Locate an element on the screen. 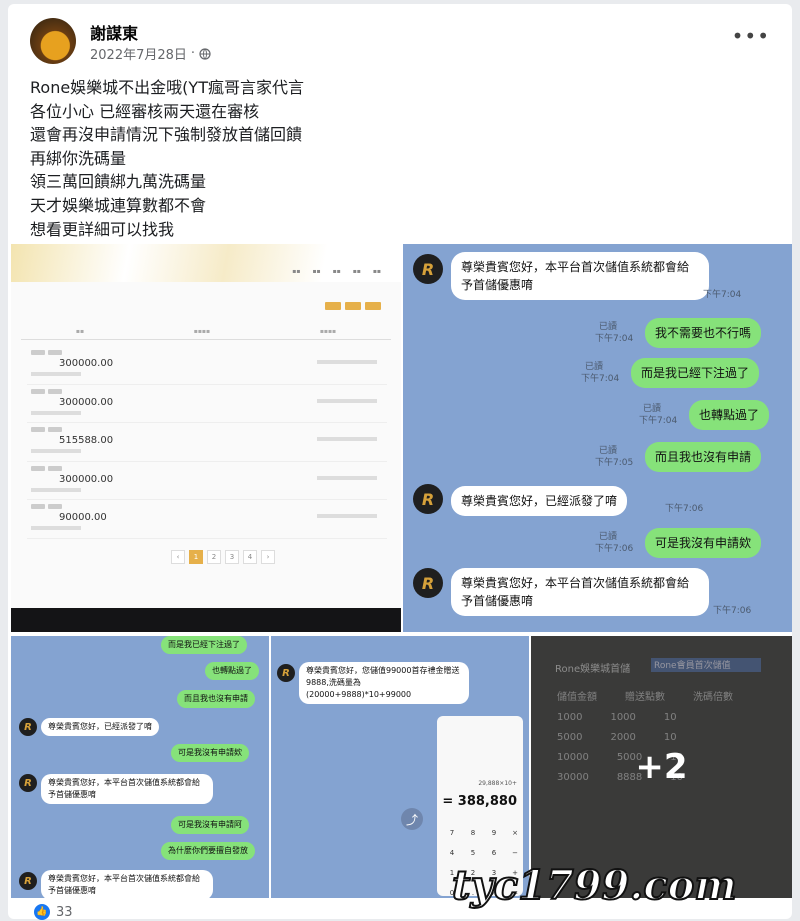 The width and height of the screenshot is (800, 921). calc-key: − is located at coordinates (515, 853).